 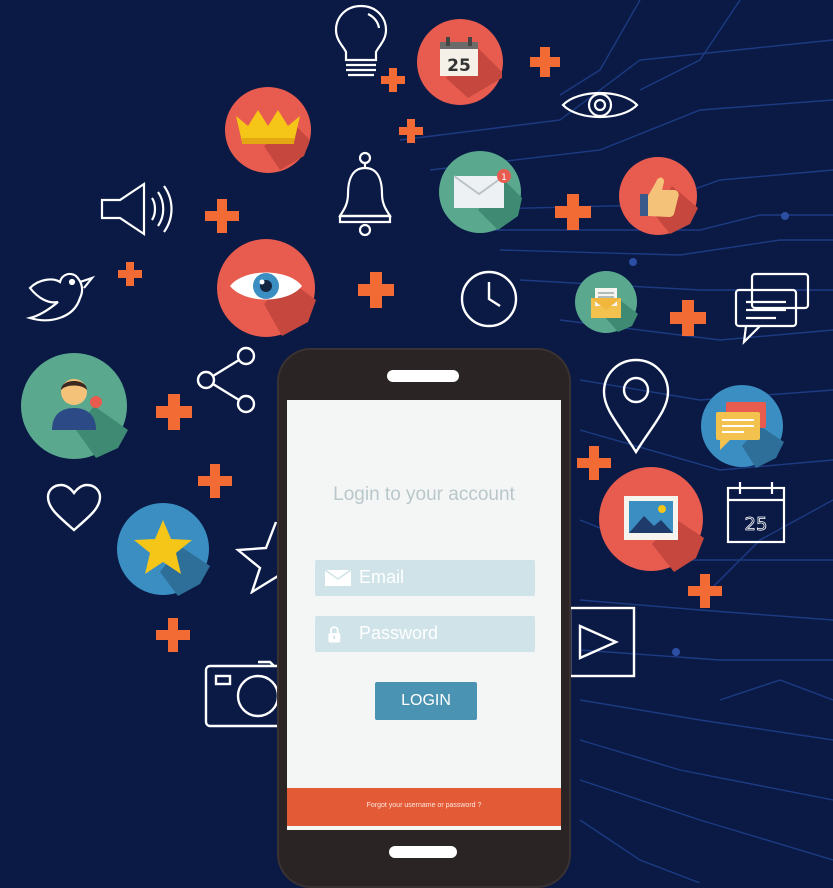 What do you see at coordinates (423, 376) in the screenshot?
I see `phone-speaker` at bounding box center [423, 376].